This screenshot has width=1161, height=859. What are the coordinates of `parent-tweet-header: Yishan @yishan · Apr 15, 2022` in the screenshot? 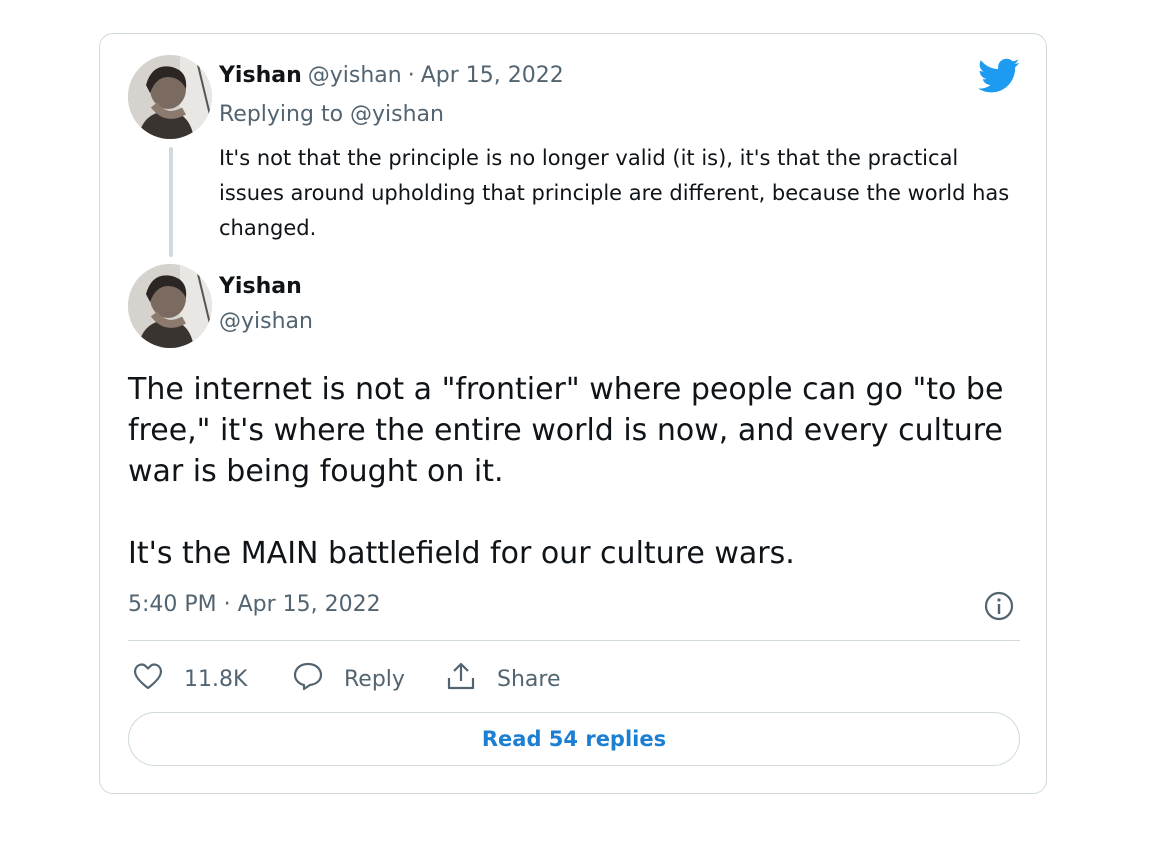 It's located at (391, 75).